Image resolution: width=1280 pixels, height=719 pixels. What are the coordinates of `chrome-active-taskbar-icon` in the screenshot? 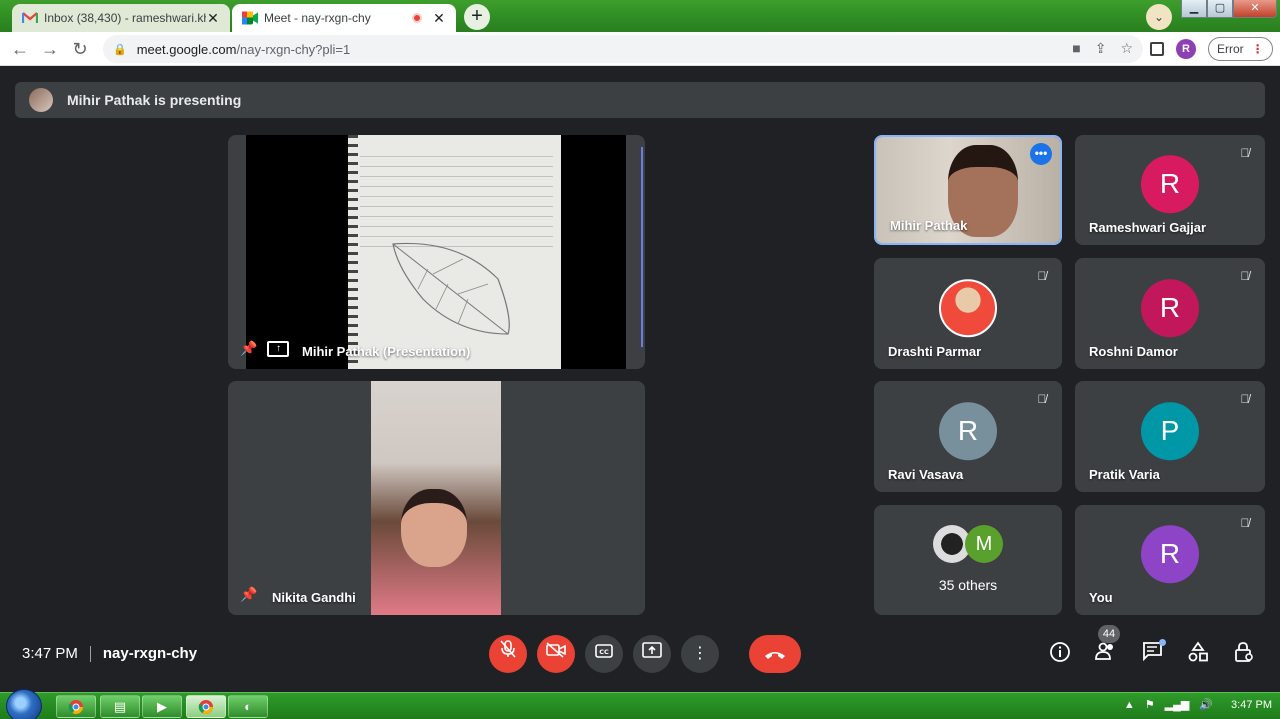 It's located at (206, 706).